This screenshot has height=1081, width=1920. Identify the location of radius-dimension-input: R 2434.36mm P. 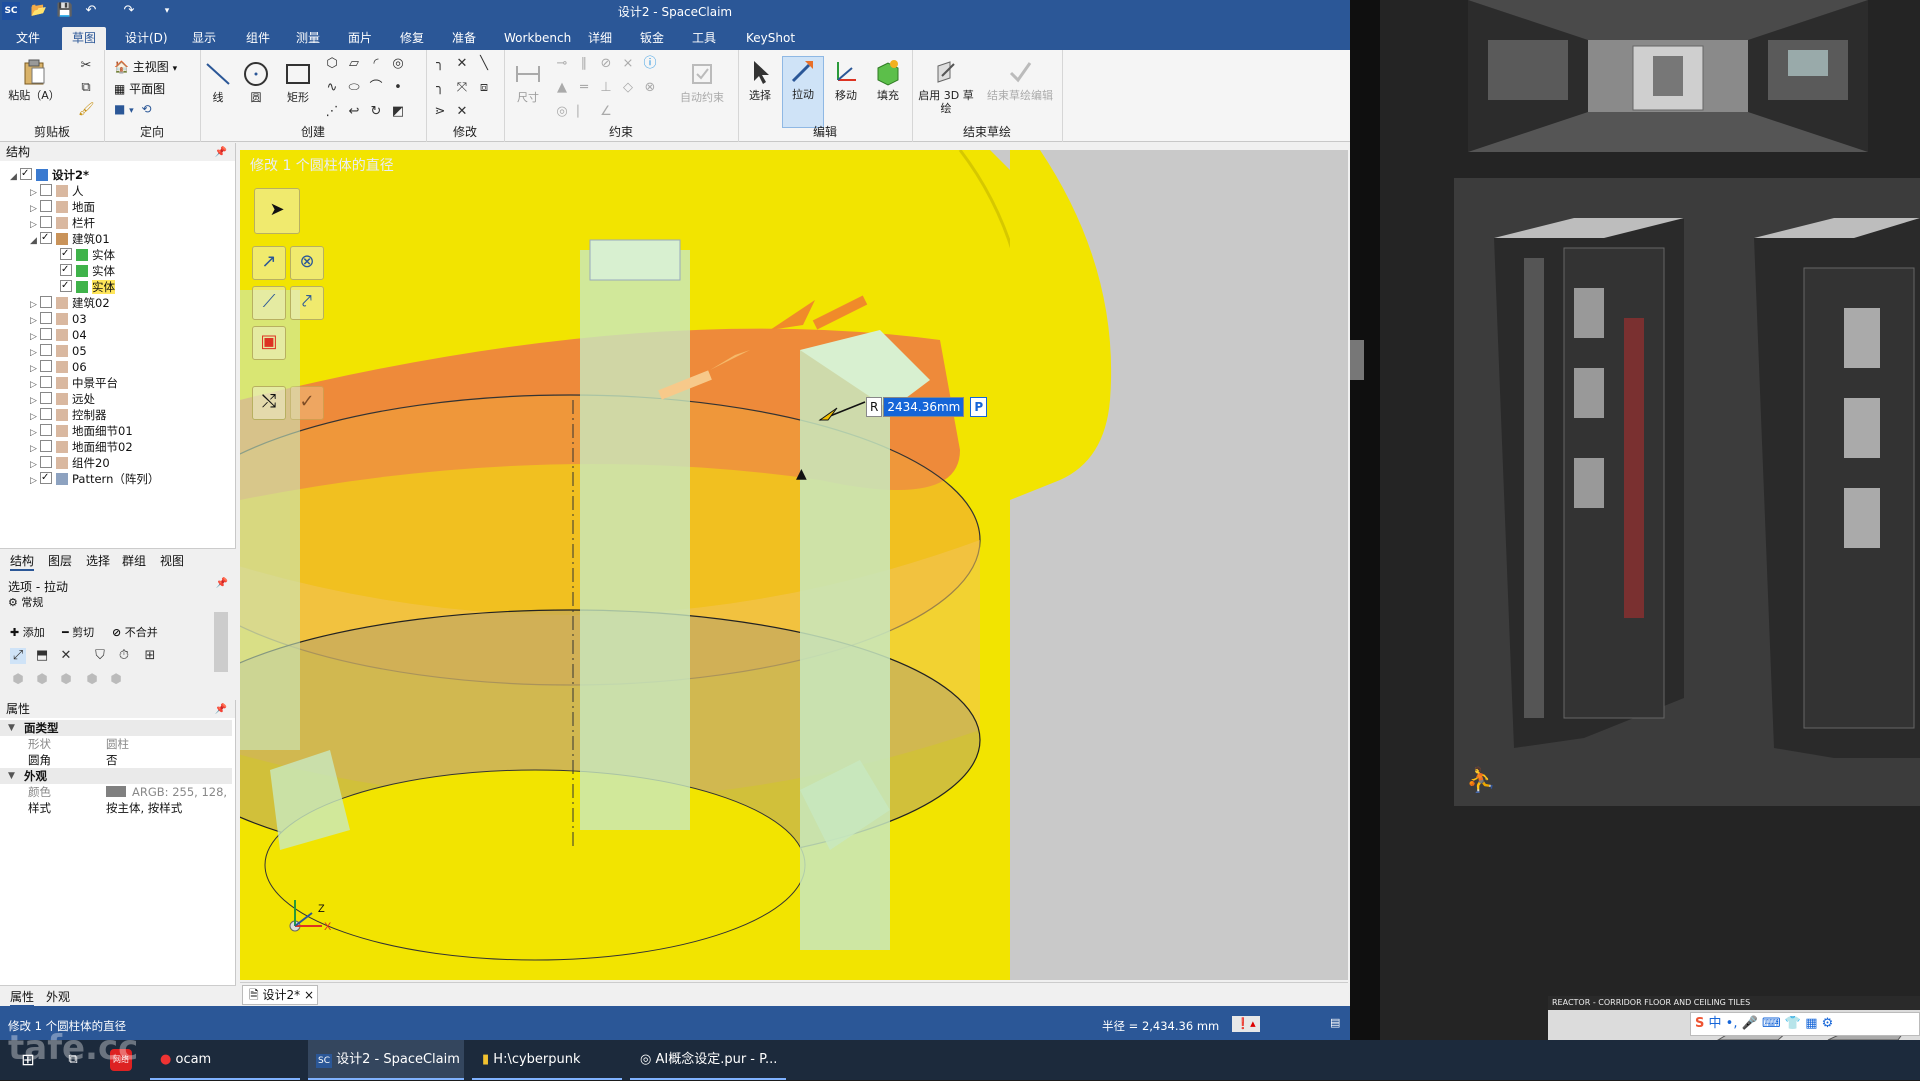
(927, 407).